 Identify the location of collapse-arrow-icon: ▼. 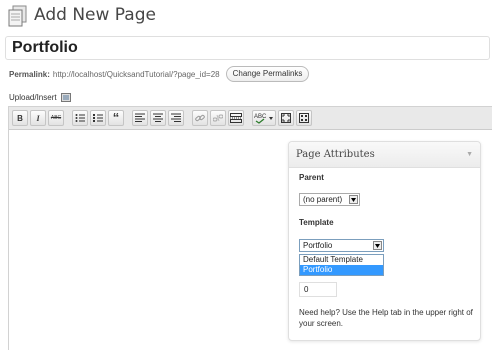
(469, 154).